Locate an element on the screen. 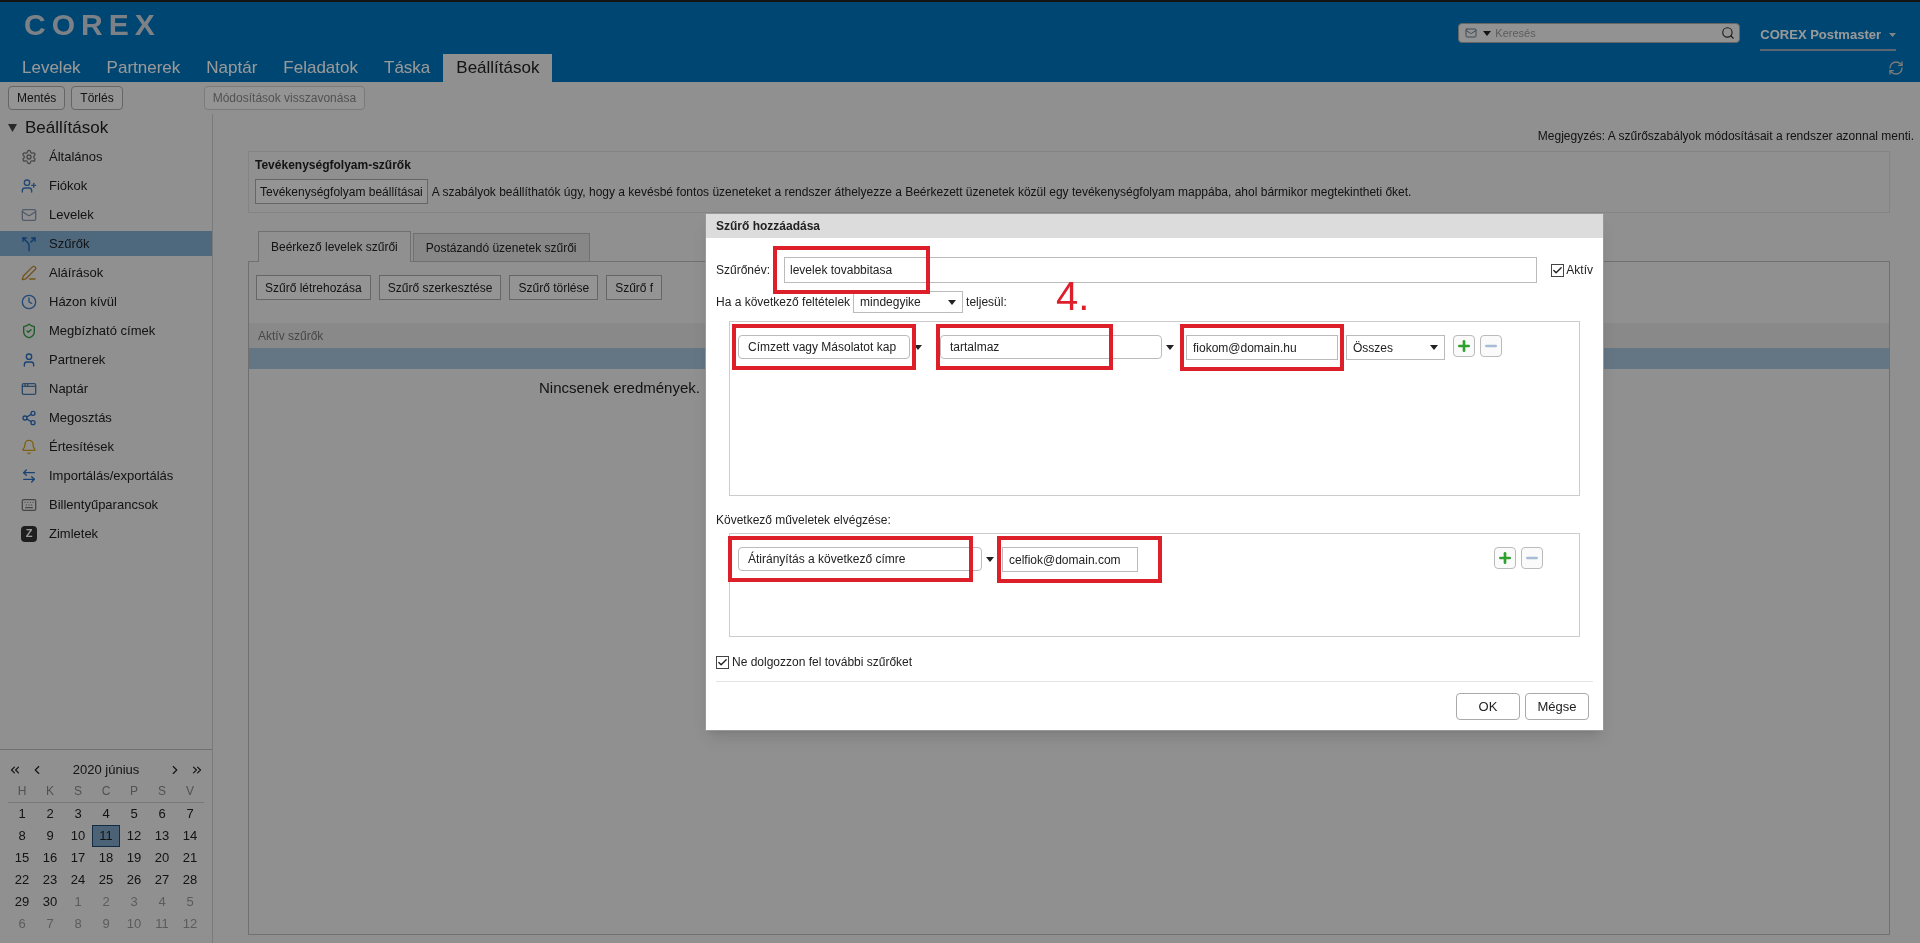 The image size is (1920, 943). sidebar-item: Megosztás is located at coordinates (106, 417).